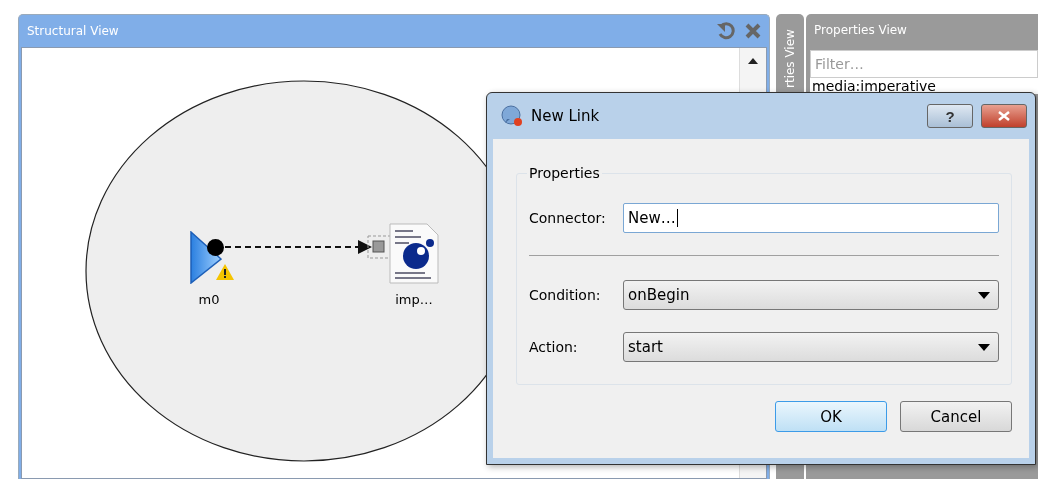 This screenshot has height=479, width=1038. I want to click on link-app-icon, so click(512, 116).